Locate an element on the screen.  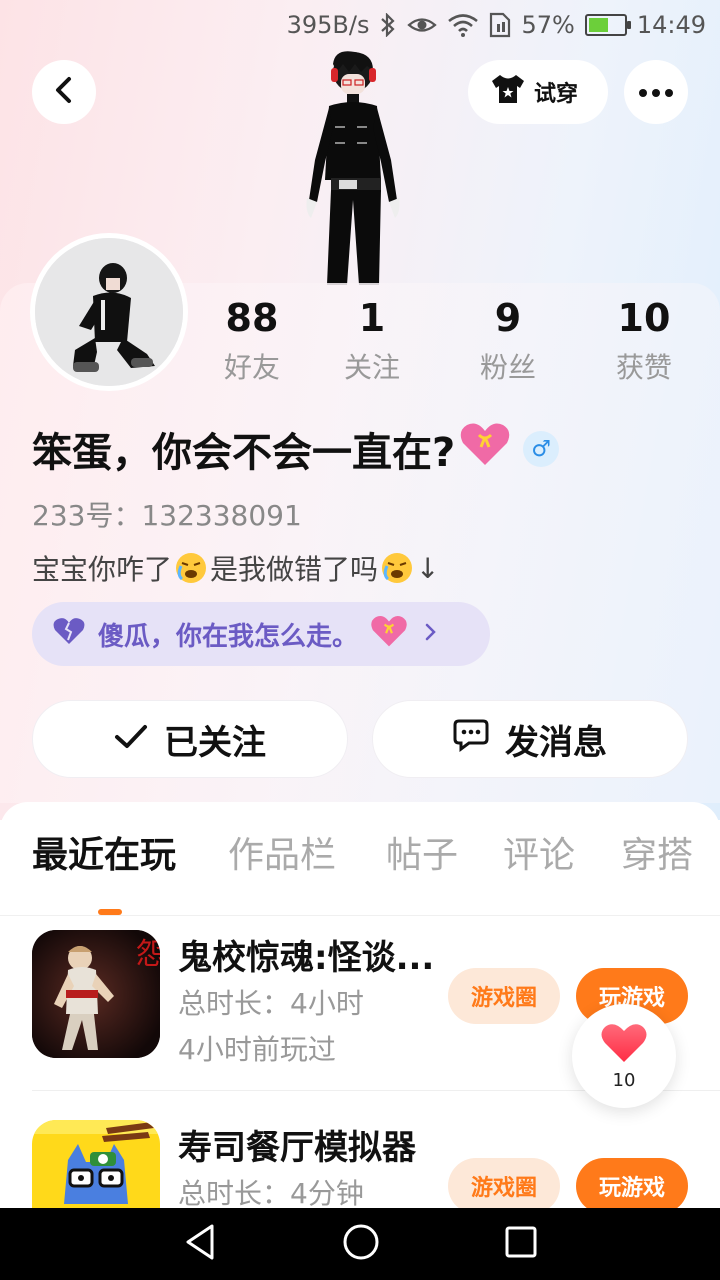
more-button is located at coordinates (656, 92).